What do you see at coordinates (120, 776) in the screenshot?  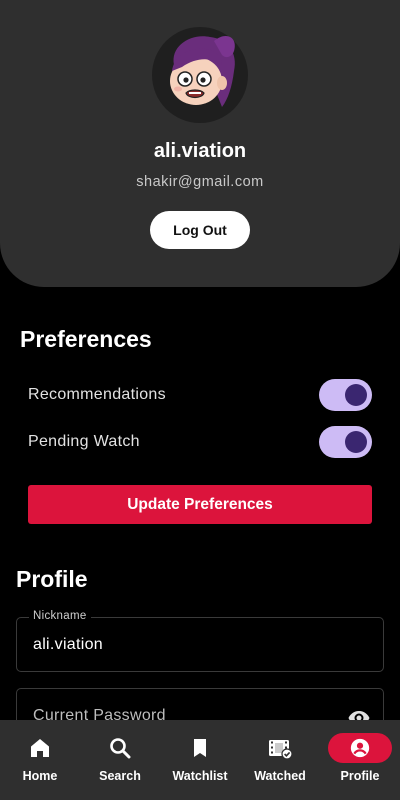 I see `nav-label: Search` at bounding box center [120, 776].